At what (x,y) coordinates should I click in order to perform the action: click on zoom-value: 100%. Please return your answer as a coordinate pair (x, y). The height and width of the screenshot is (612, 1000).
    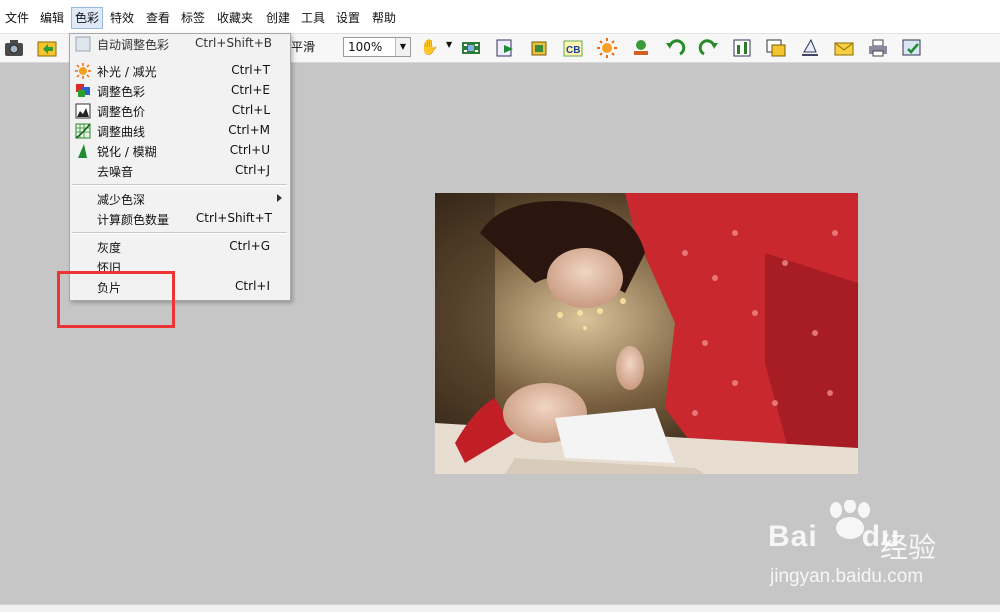
    Looking at the image, I should click on (365, 47).